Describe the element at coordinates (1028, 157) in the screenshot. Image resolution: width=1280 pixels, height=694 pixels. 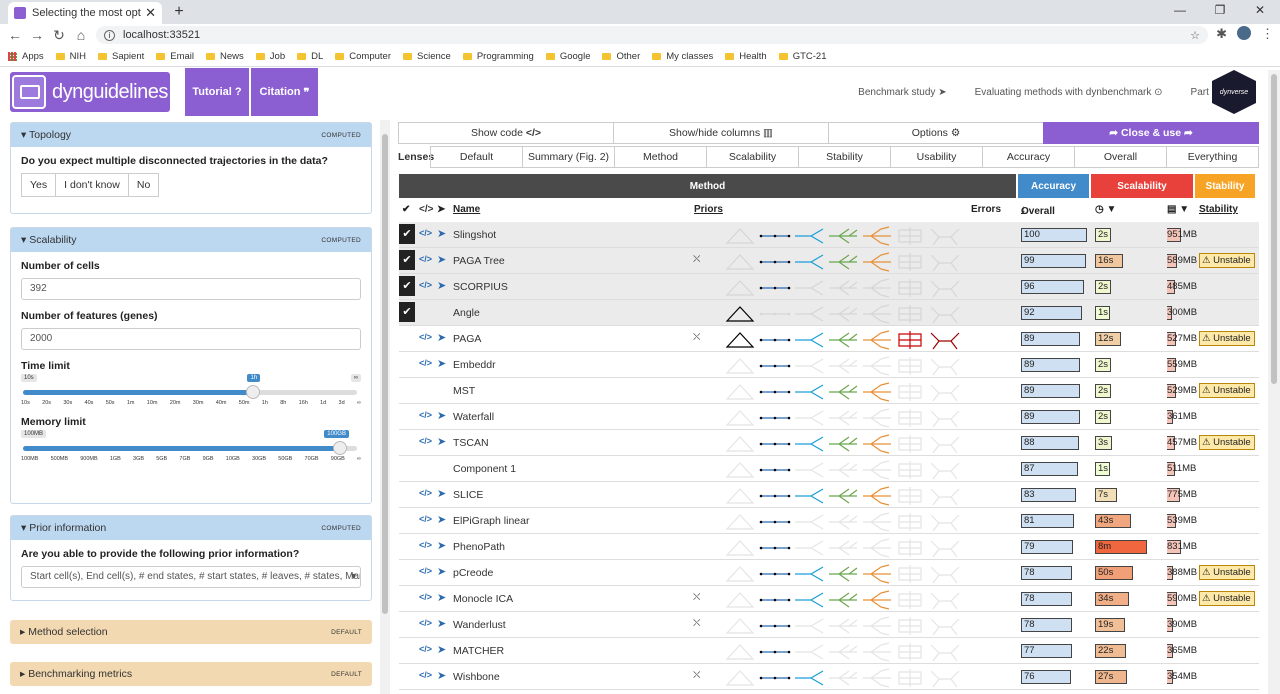
I see `lens-accuracy: Accuracy` at that location.